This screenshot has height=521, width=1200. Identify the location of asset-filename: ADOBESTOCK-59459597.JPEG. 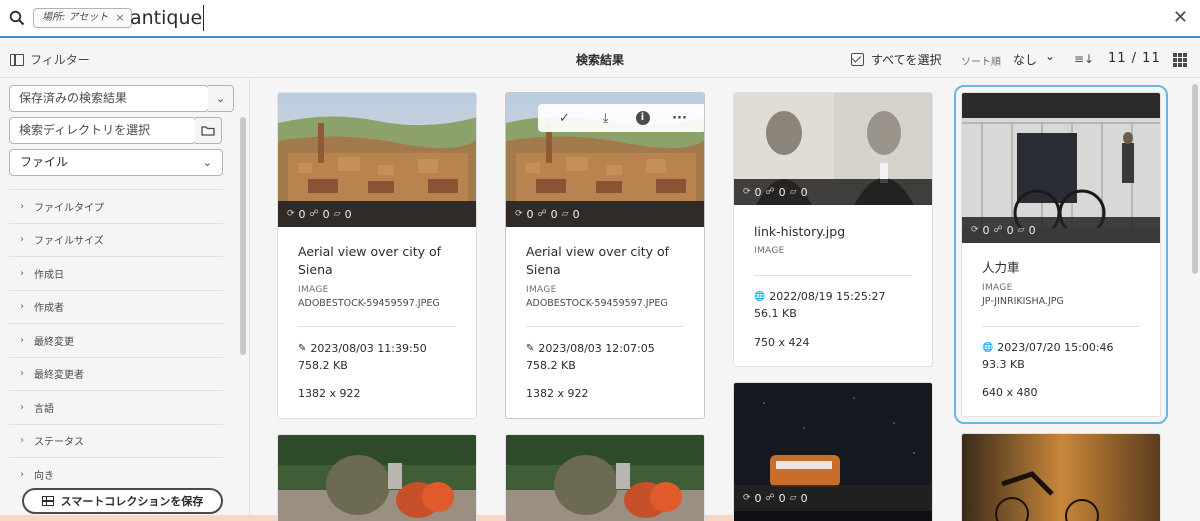
(369, 303).